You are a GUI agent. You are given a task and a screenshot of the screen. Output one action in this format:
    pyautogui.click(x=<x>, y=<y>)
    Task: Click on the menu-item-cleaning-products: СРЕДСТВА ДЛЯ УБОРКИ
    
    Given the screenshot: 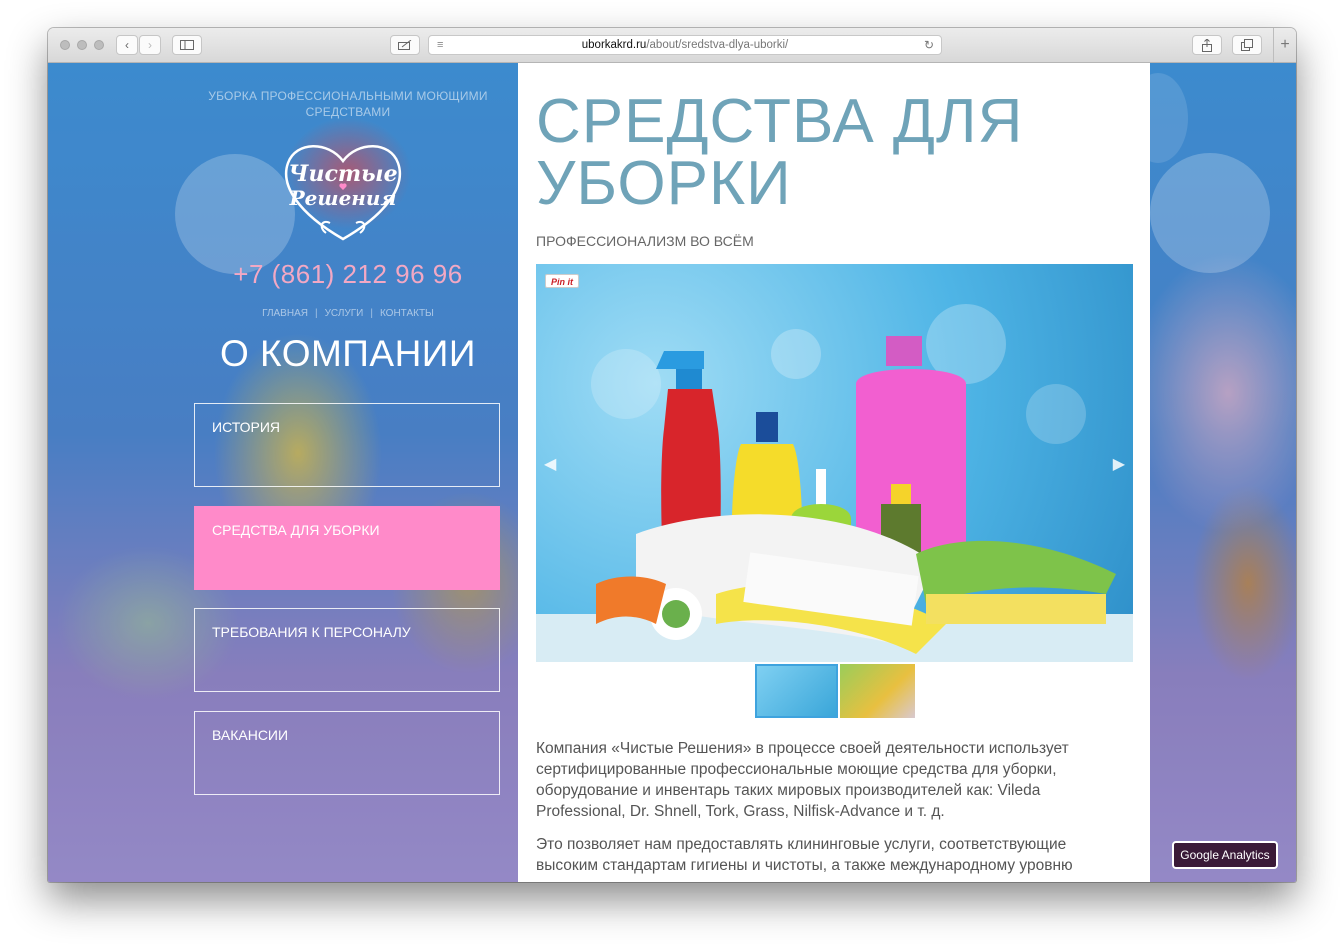 What is the action you would take?
    pyautogui.click(x=347, y=548)
    